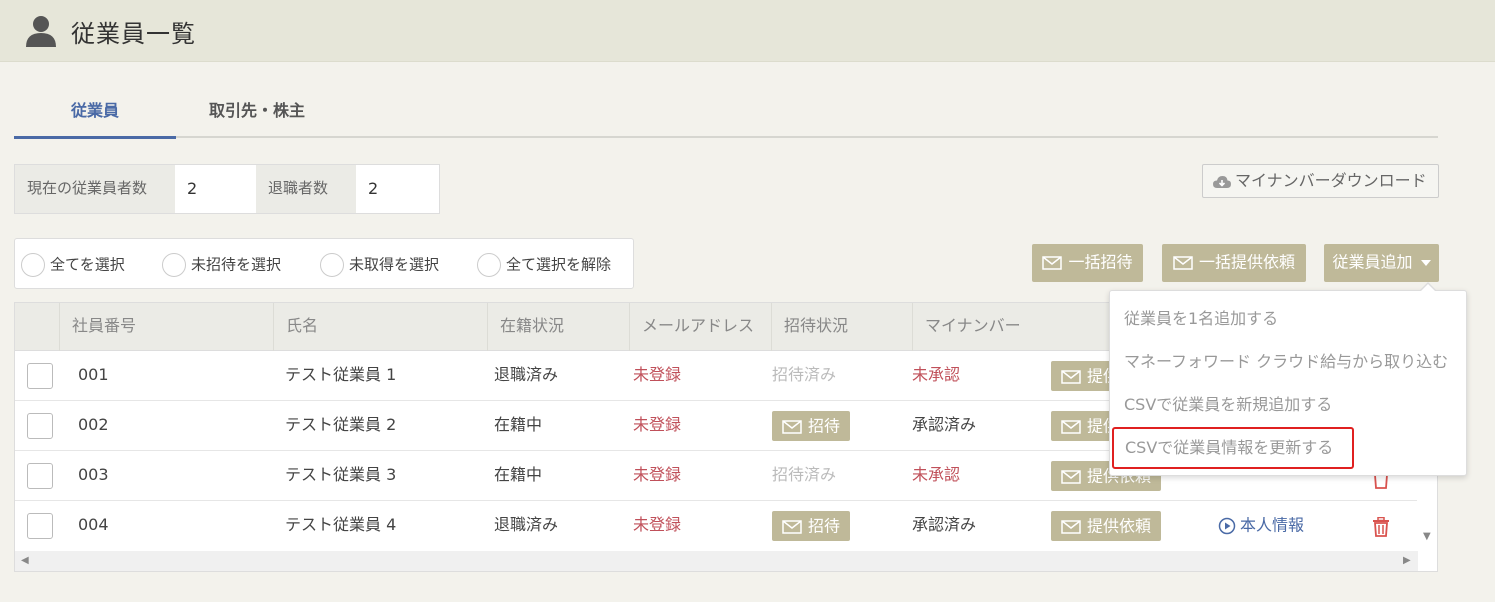 This screenshot has height=602, width=1495. What do you see at coordinates (133, 34) in the screenshot?
I see `page-title: 従業員一覧` at bounding box center [133, 34].